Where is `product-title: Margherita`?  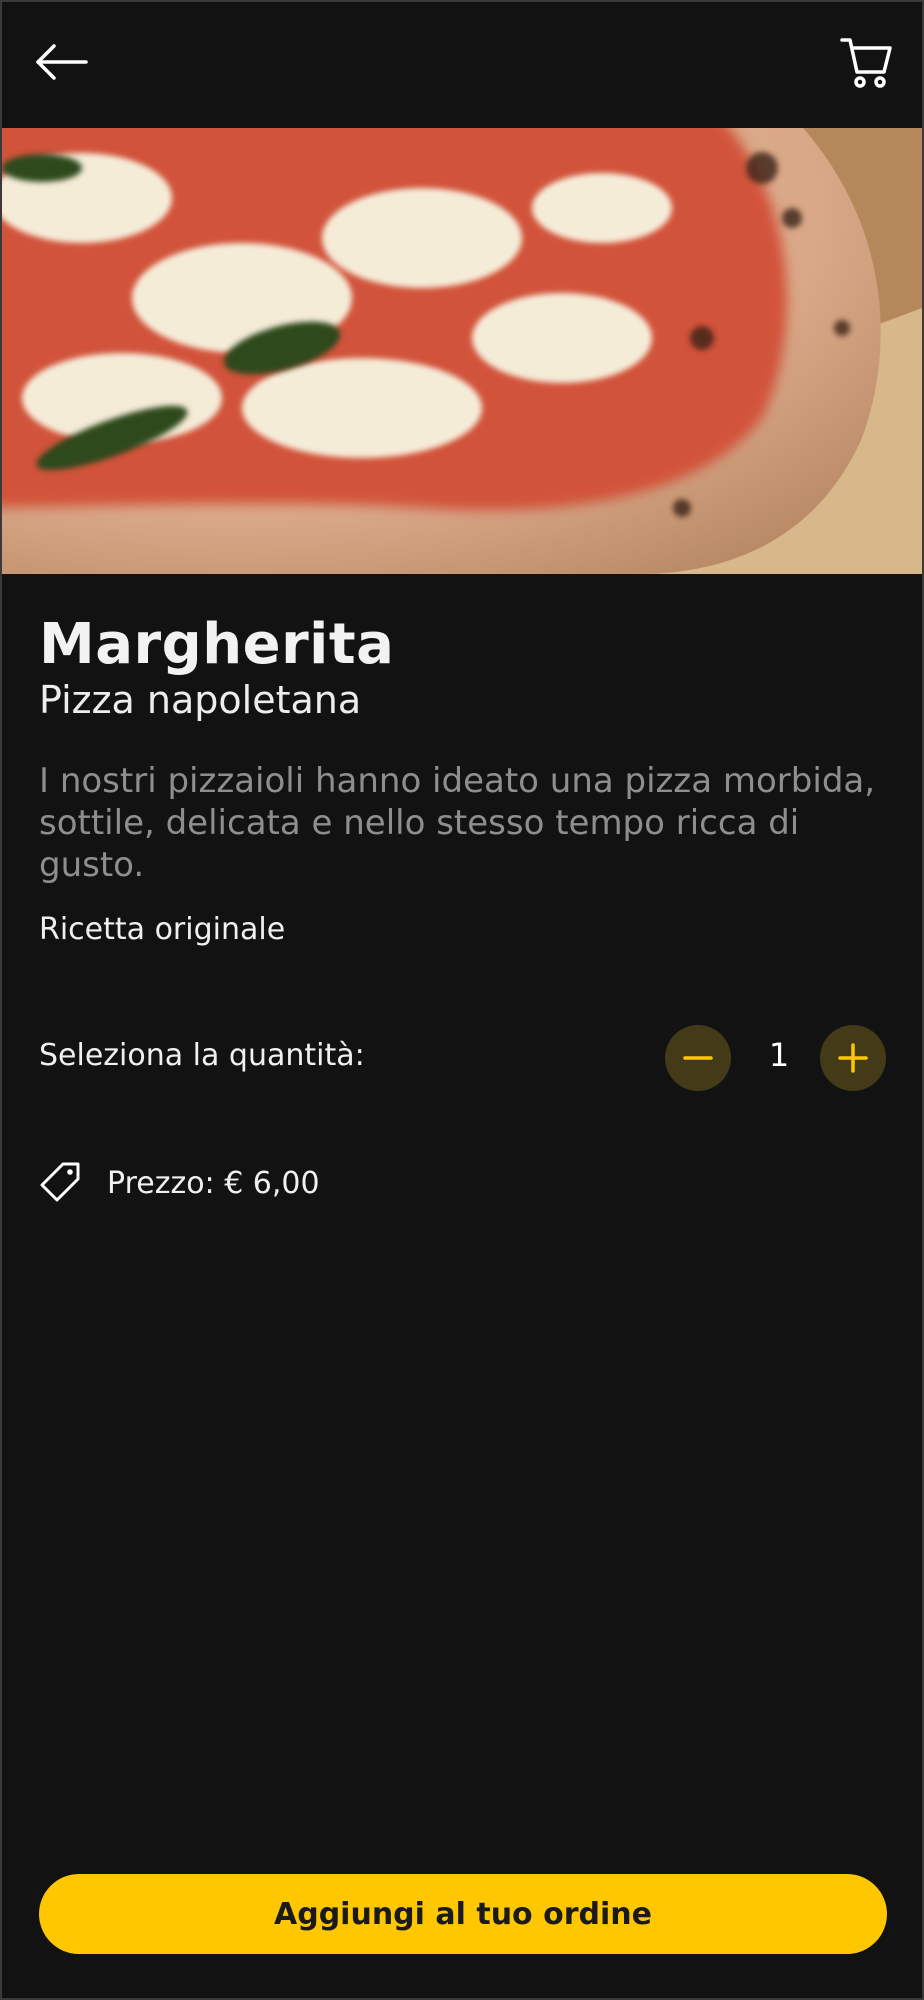
product-title: Margherita is located at coordinates (217, 644).